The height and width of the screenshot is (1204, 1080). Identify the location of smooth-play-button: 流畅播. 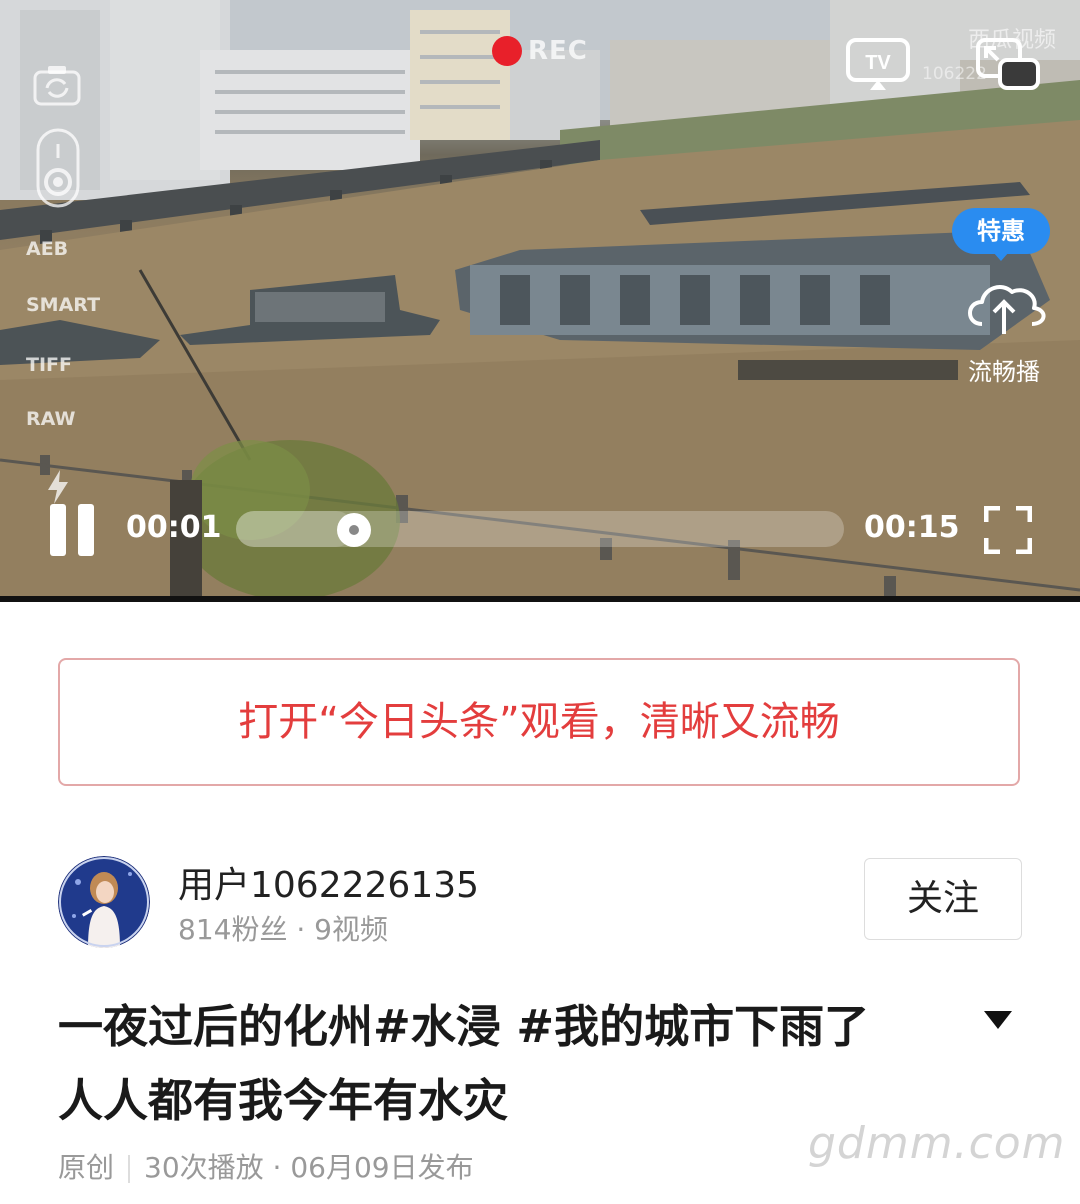
(1004, 330).